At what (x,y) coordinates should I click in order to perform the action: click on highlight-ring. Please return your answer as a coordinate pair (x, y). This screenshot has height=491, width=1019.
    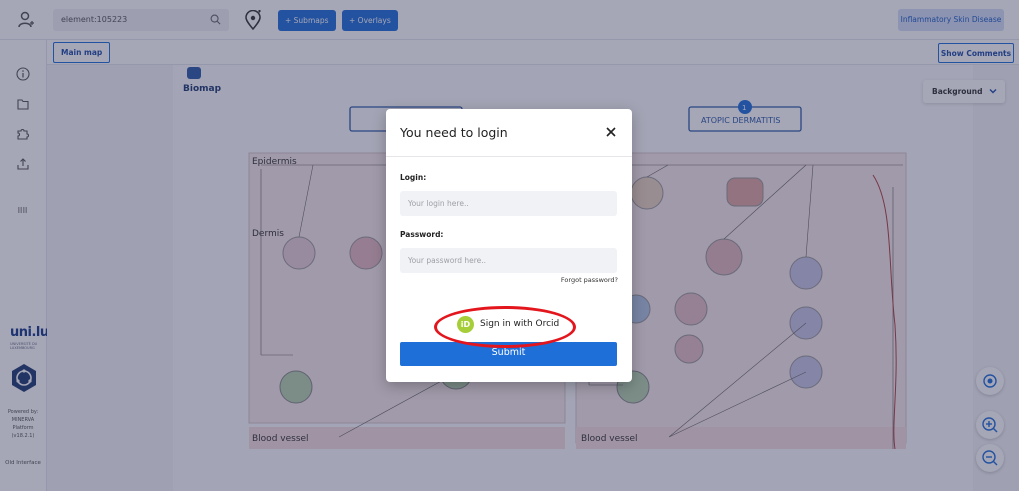
    Looking at the image, I should click on (505, 327).